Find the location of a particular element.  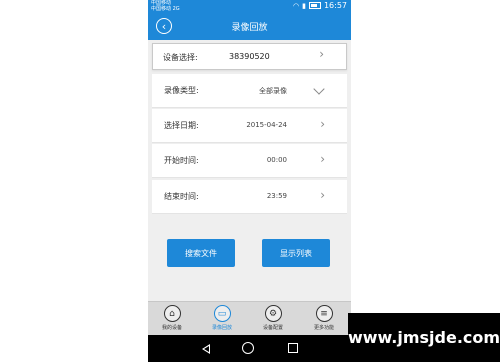

date-label: 选择日期: is located at coordinates (181, 125).